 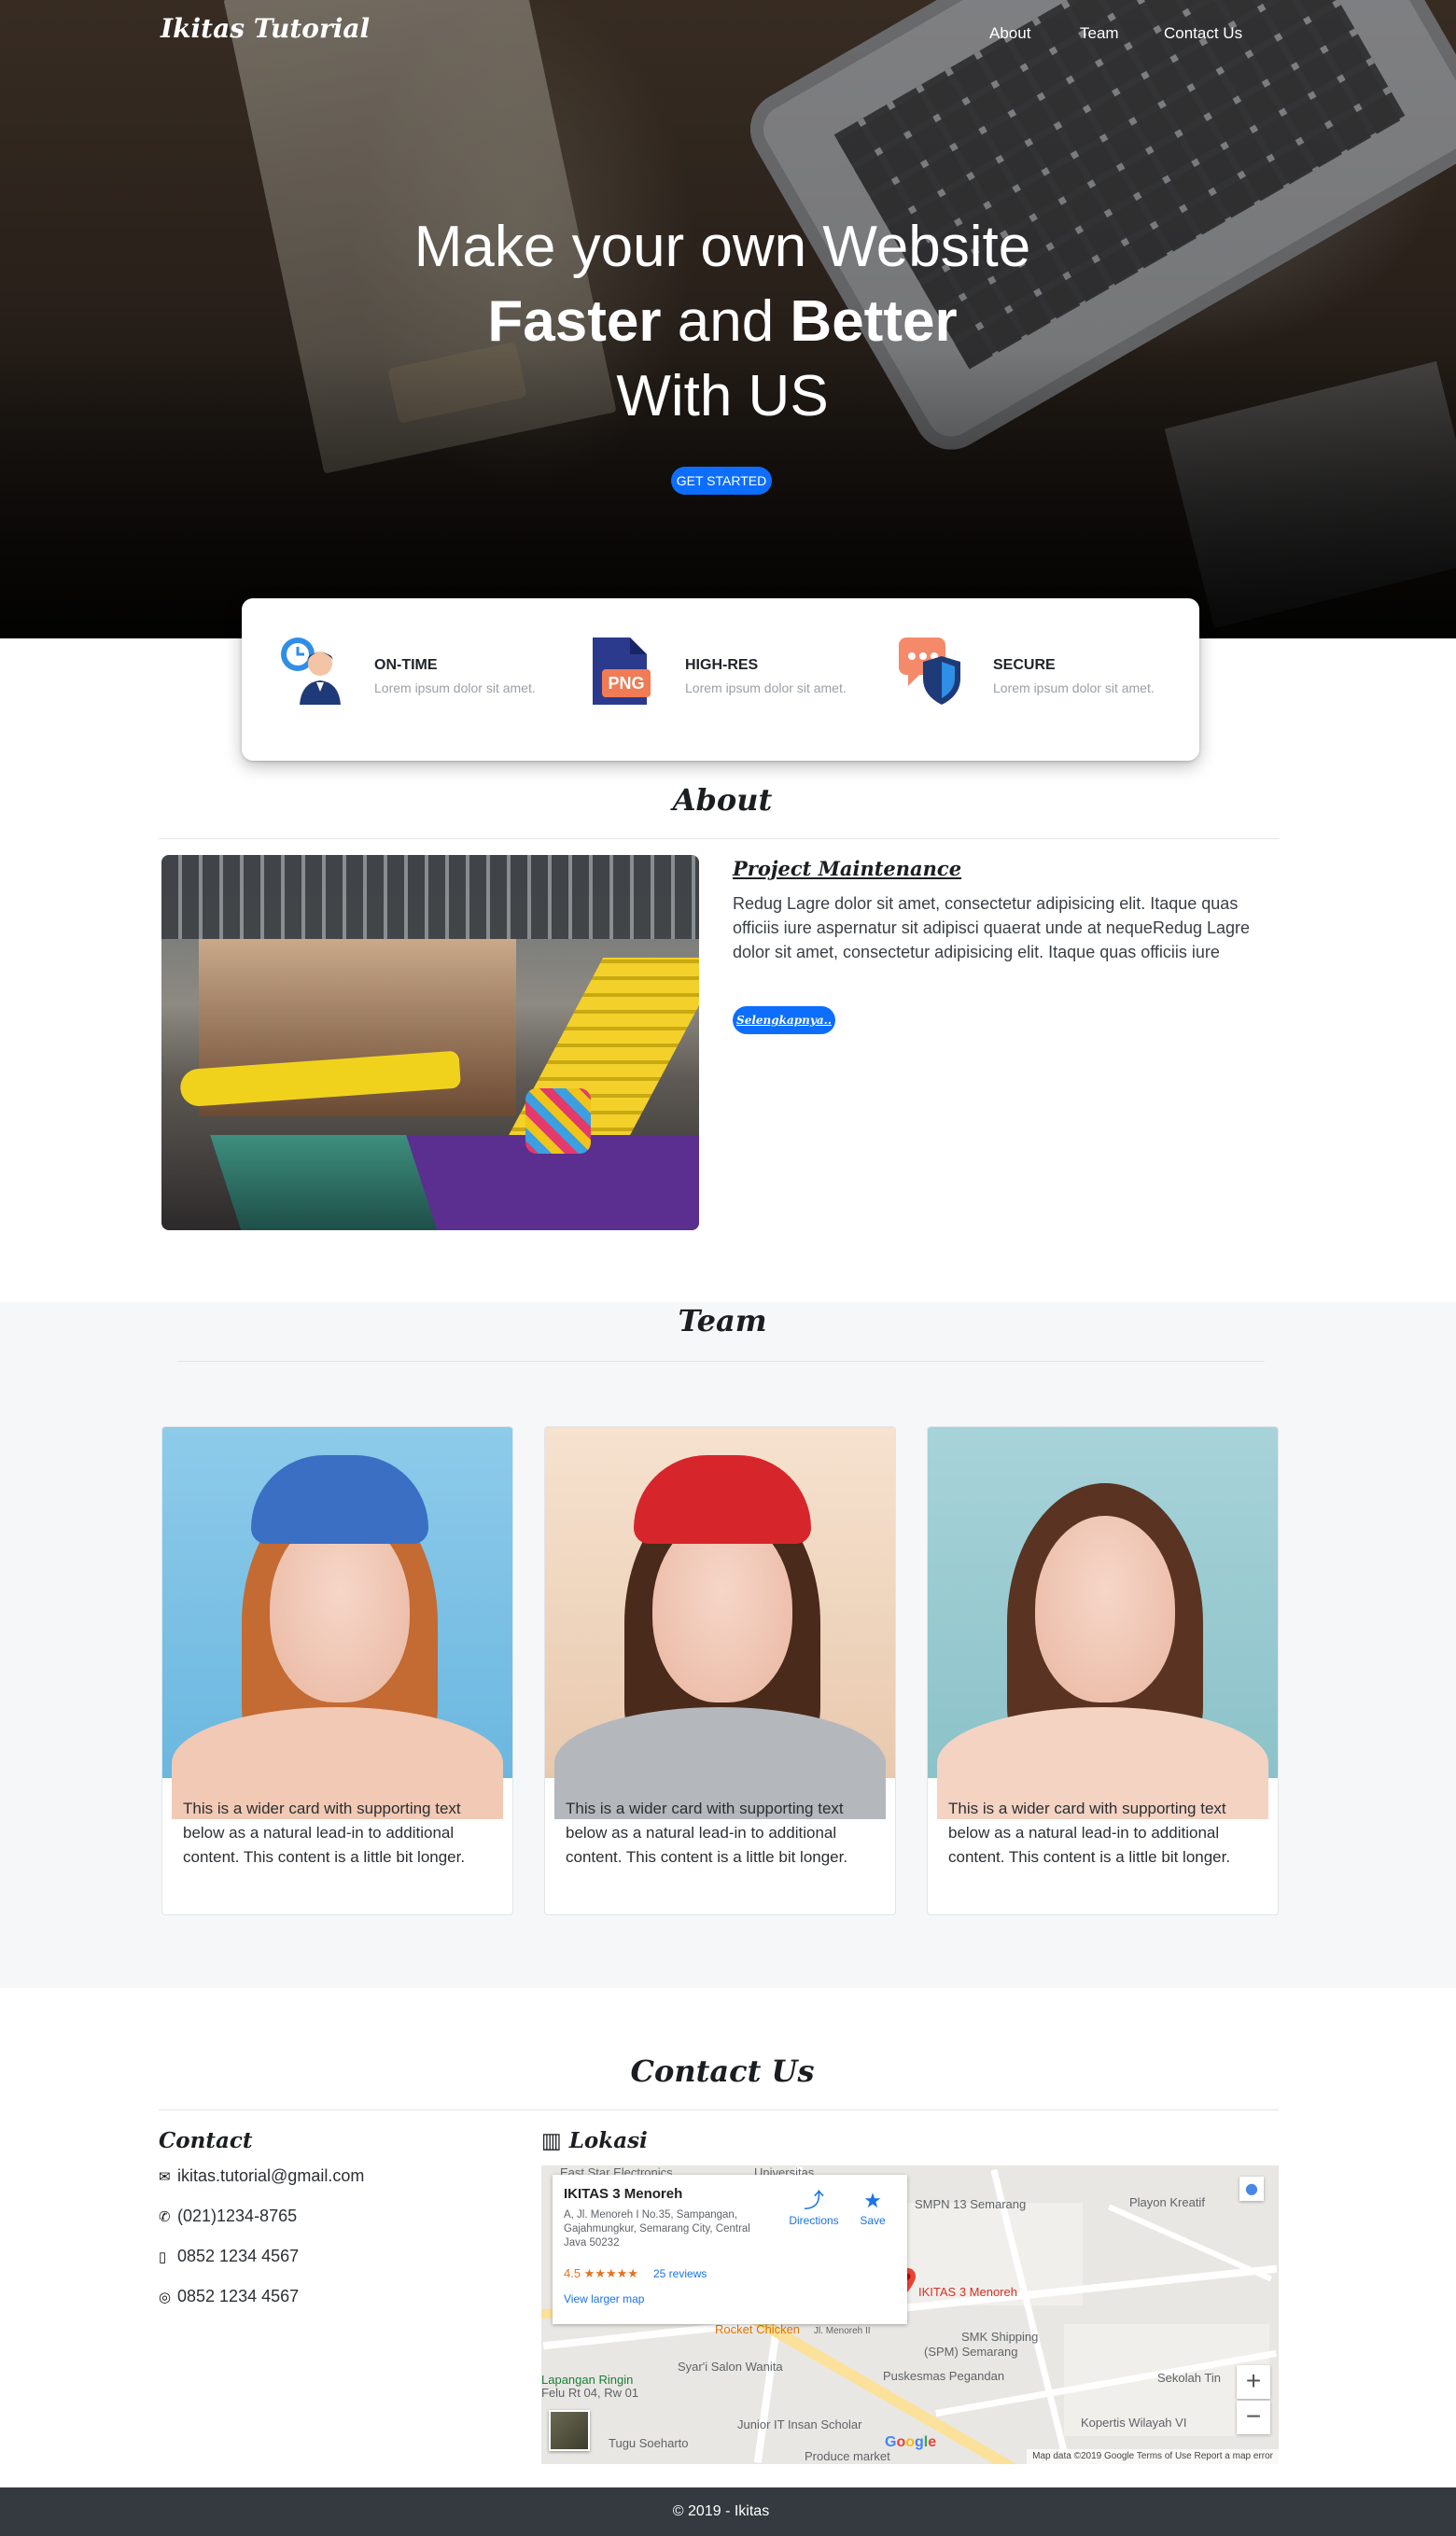 What do you see at coordinates (730, 2367) in the screenshot?
I see `map-label-syari: Syar'i Salon Wanita` at bounding box center [730, 2367].